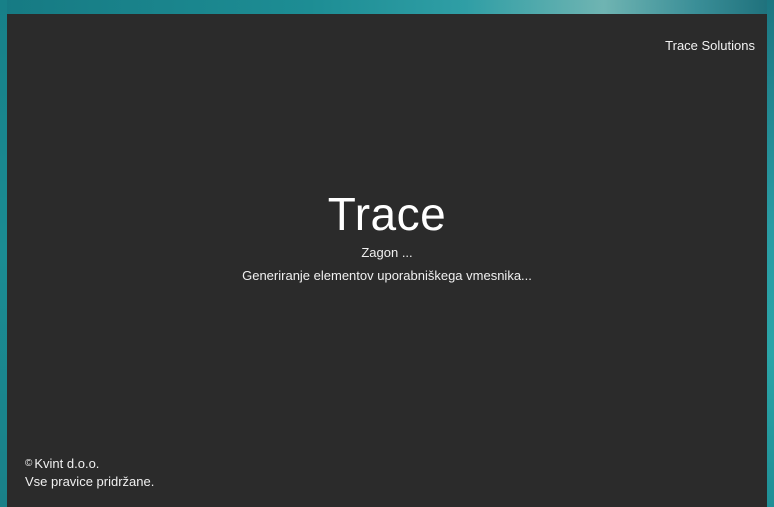 Image resolution: width=774 pixels, height=507 pixels. I want to click on company-brand-label: Trace Solutions, so click(710, 45).